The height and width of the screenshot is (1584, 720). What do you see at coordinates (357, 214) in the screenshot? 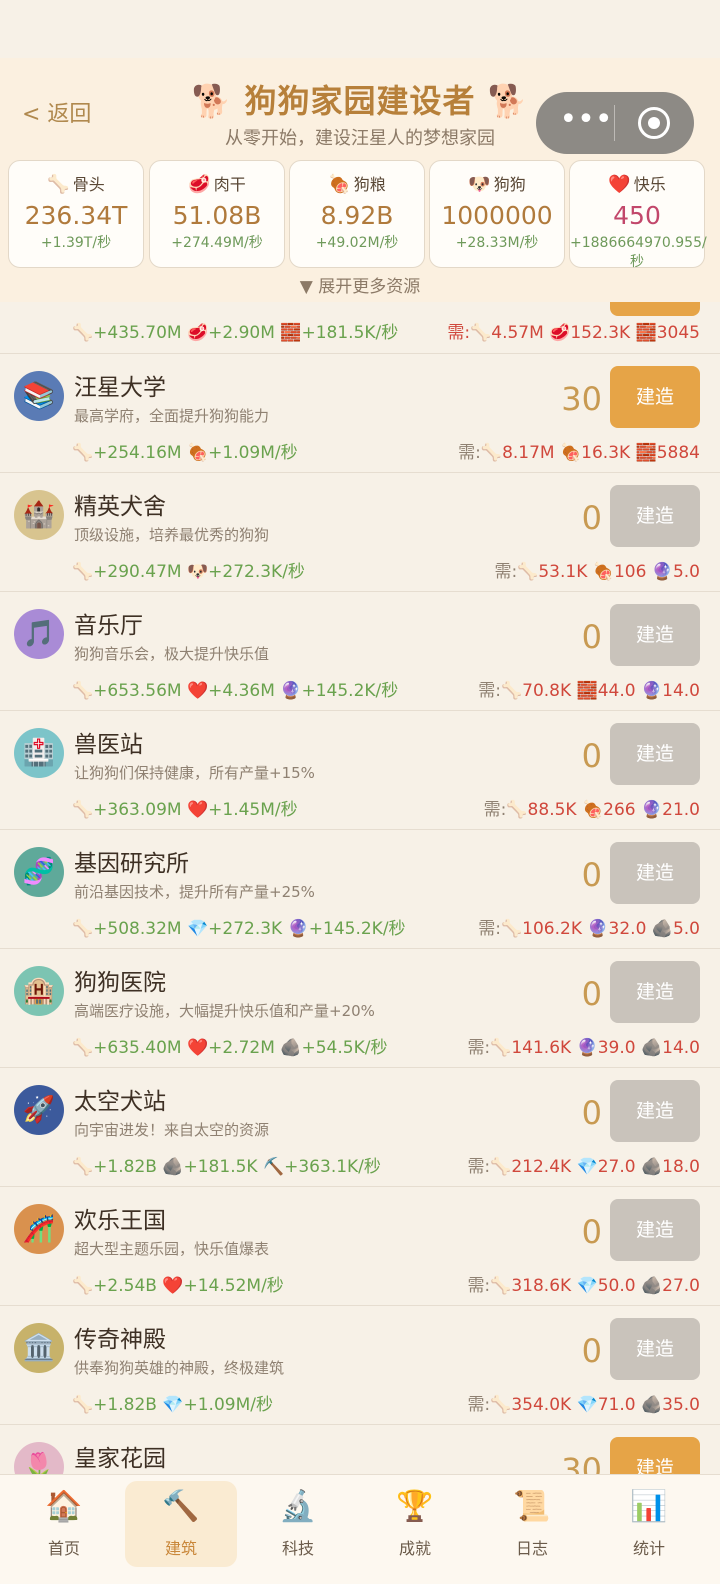
I see `resource-card-2: 🍖 狗粮 8.92B +49.02M/秒` at bounding box center [357, 214].